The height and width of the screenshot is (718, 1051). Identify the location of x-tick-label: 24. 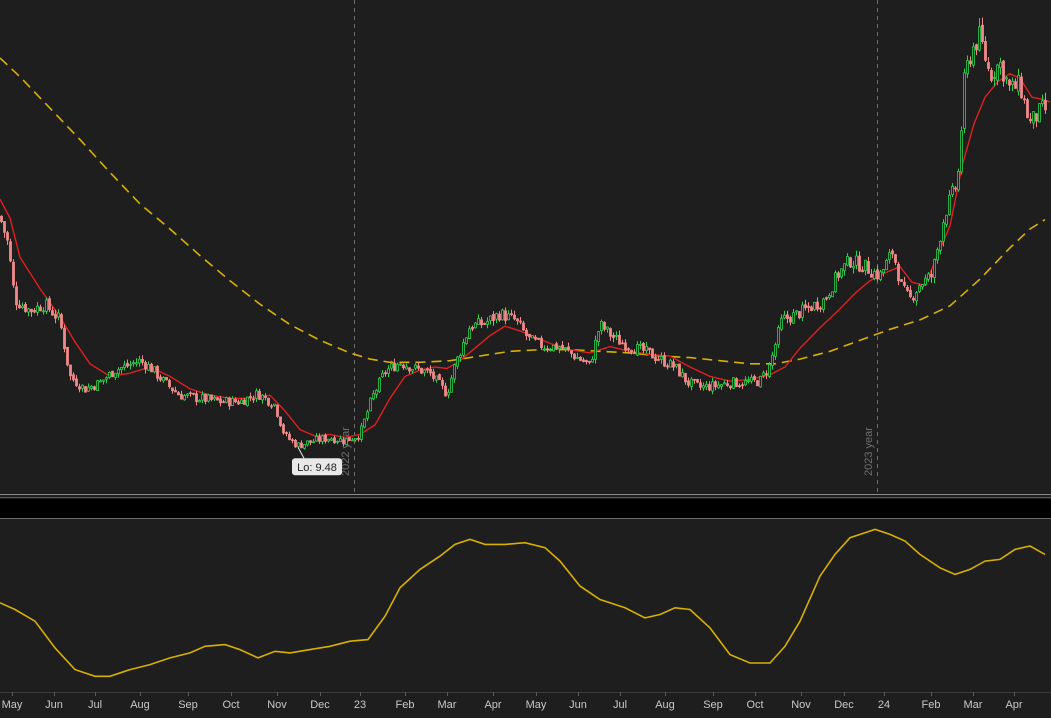
(884, 705).